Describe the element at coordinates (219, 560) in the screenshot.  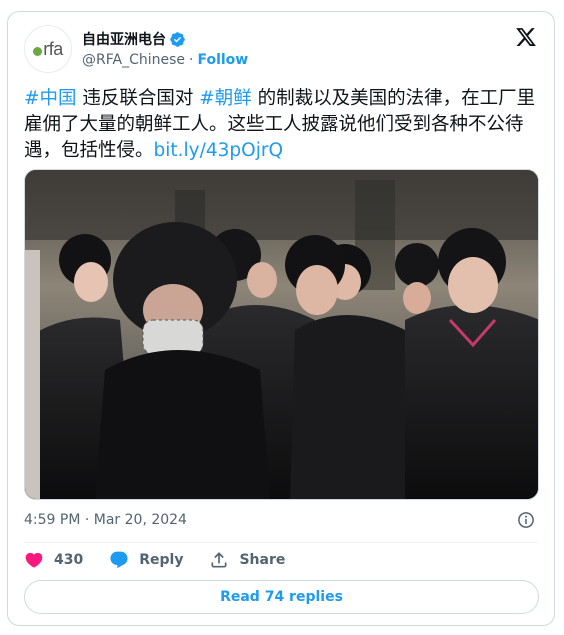
I see `share-icon` at that location.